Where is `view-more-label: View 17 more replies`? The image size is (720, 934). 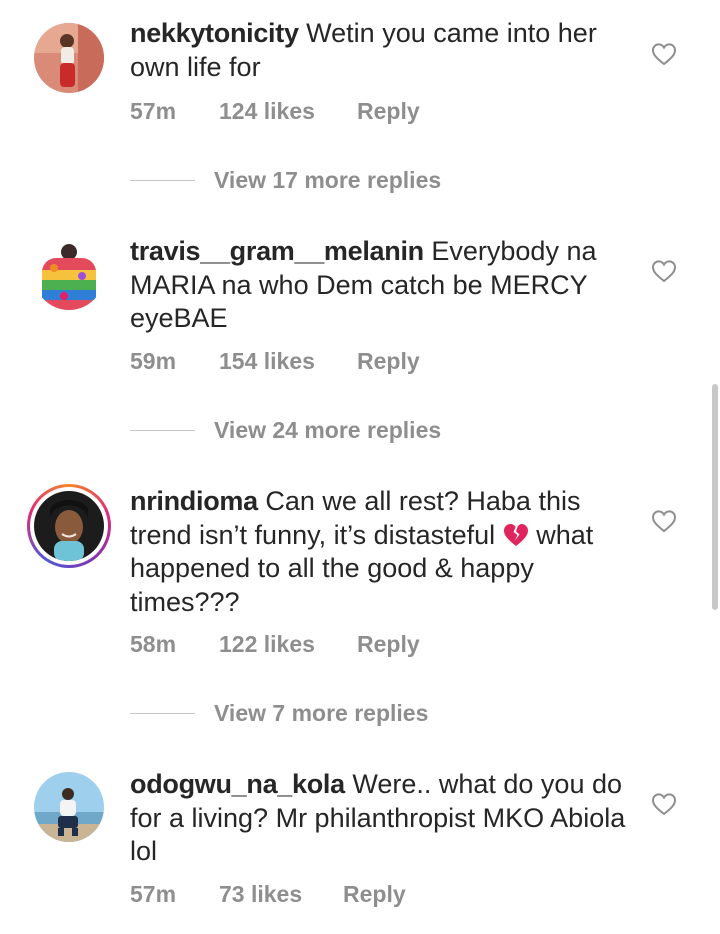 view-more-label: View 17 more replies is located at coordinates (328, 180).